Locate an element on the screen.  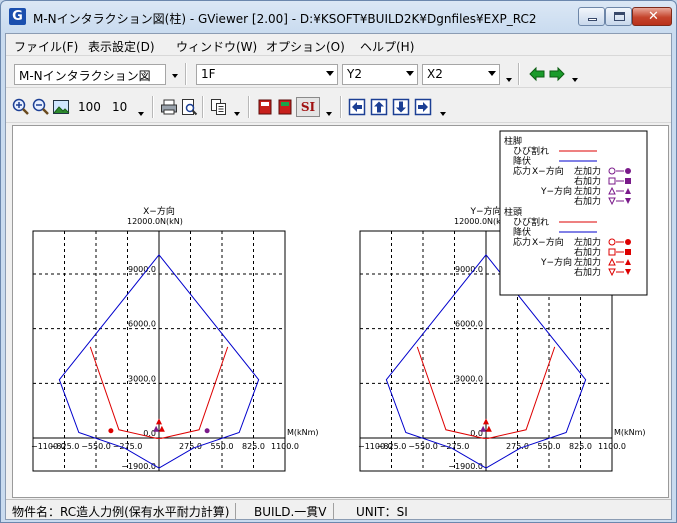
print-preview-icon is located at coordinates (189, 107).